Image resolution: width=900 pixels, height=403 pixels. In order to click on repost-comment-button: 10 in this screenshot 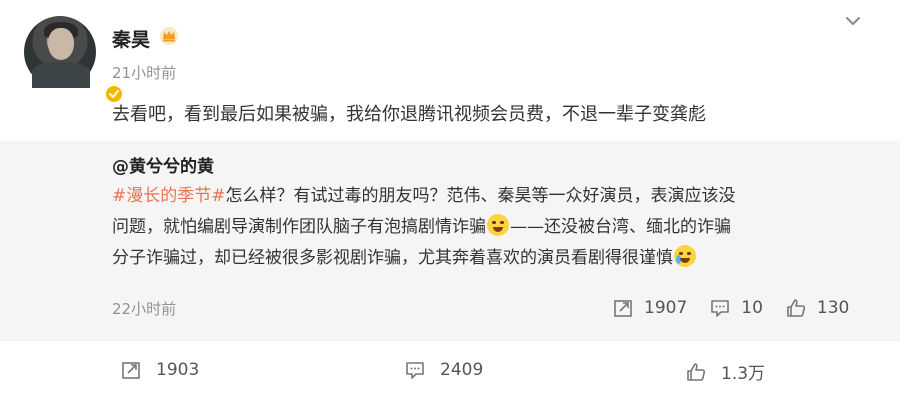, I will do `click(736, 308)`.